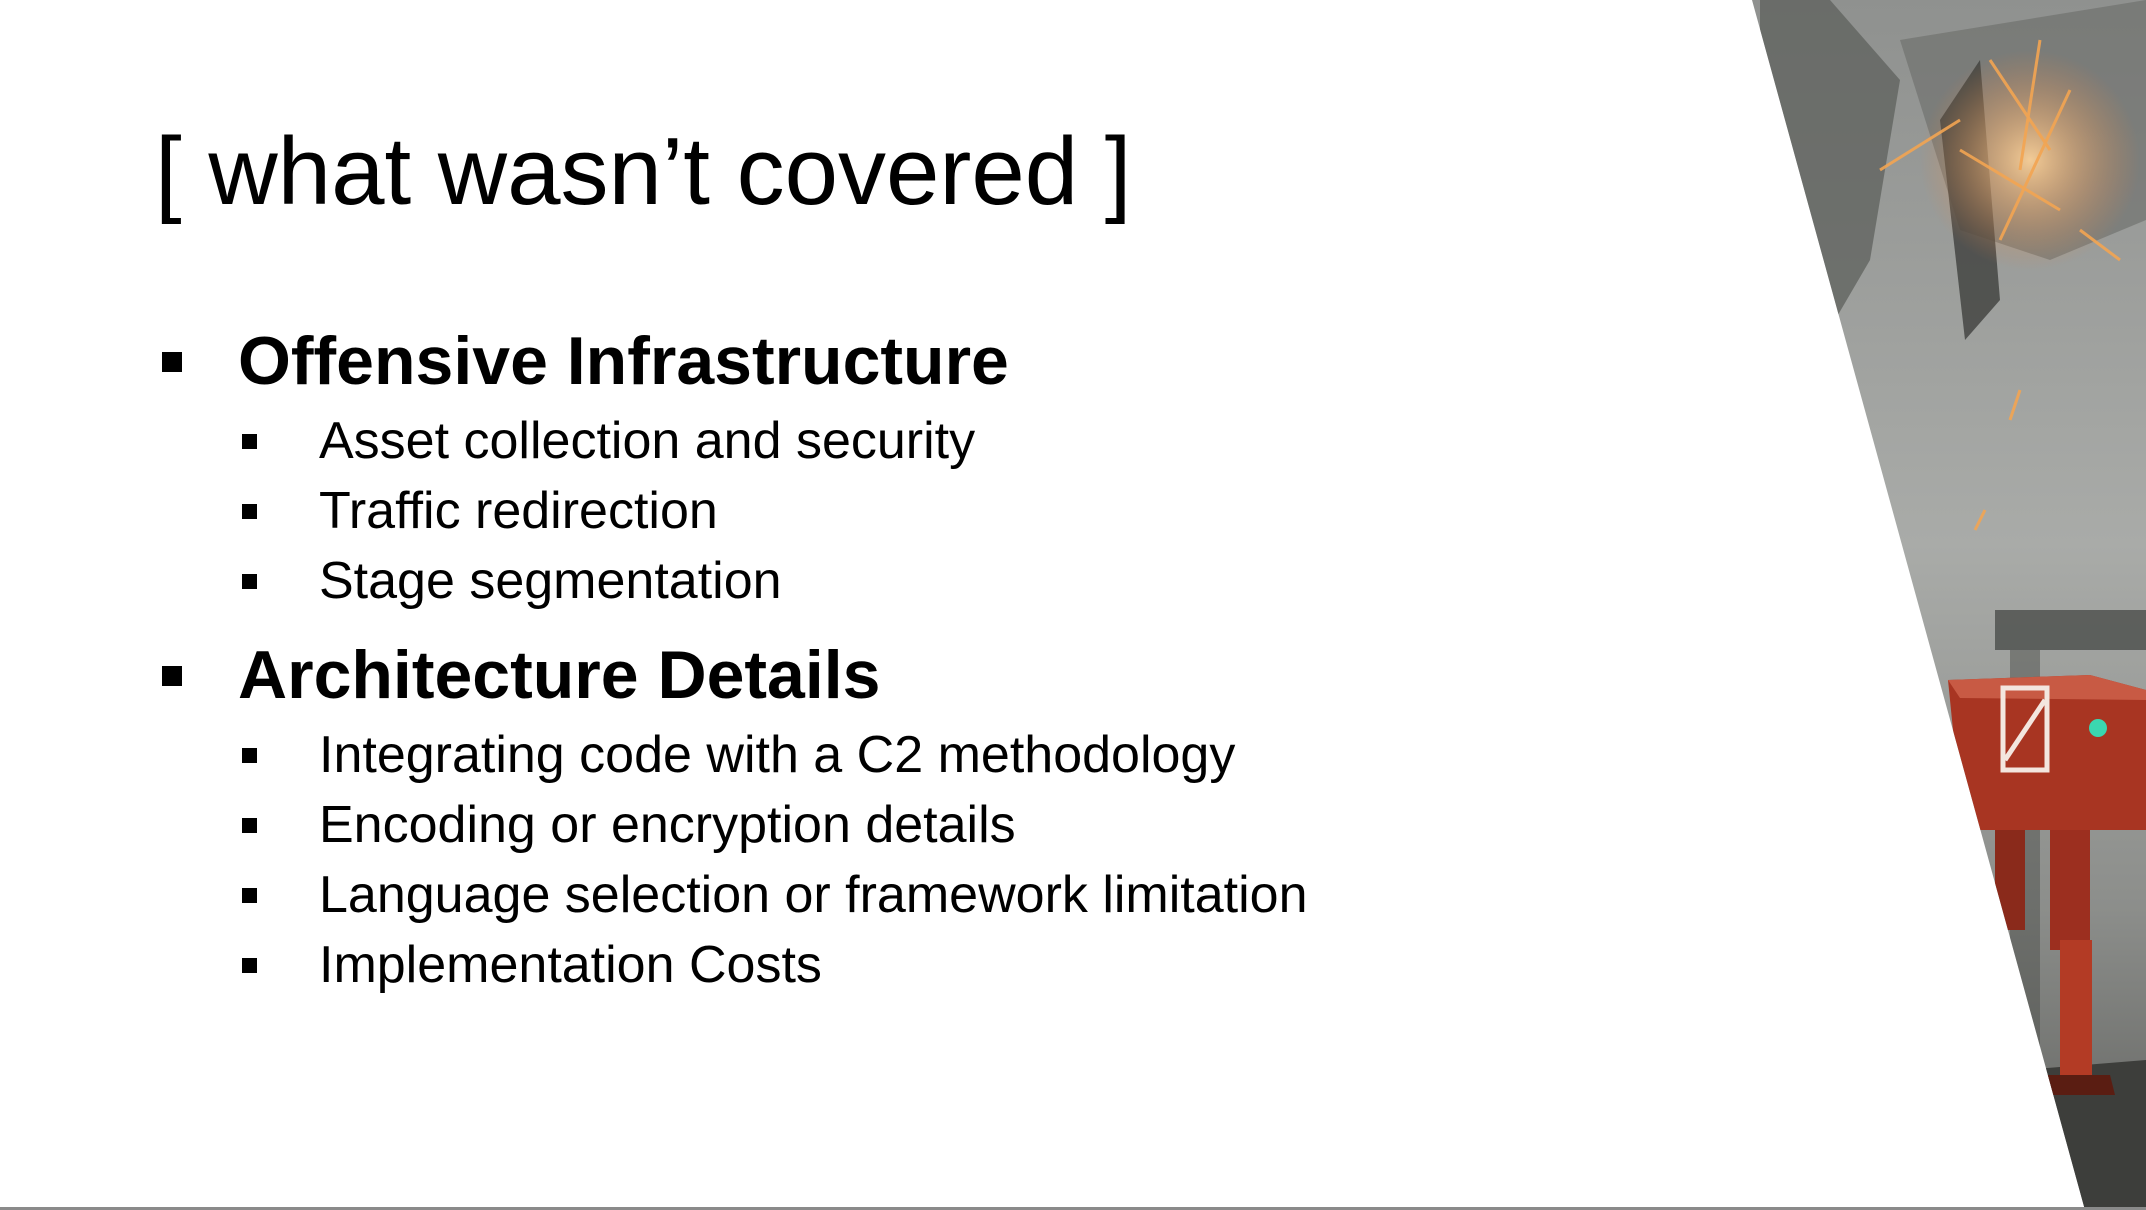  I want to click on sub-bullet-item: Implementation Costs, so click(940, 965).